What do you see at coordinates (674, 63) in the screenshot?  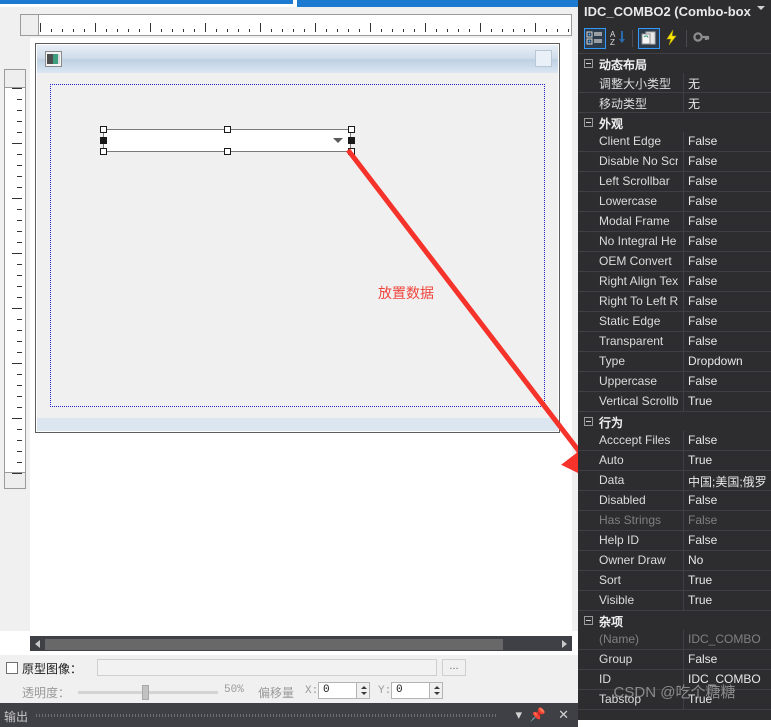 I see `property-category: 动态布局` at bounding box center [674, 63].